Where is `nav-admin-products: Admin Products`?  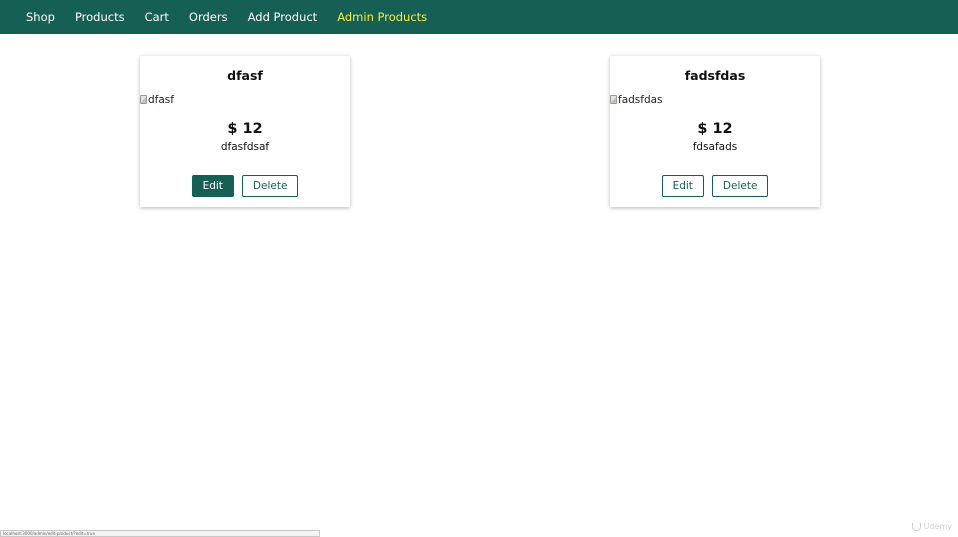 nav-admin-products: Admin Products is located at coordinates (382, 17).